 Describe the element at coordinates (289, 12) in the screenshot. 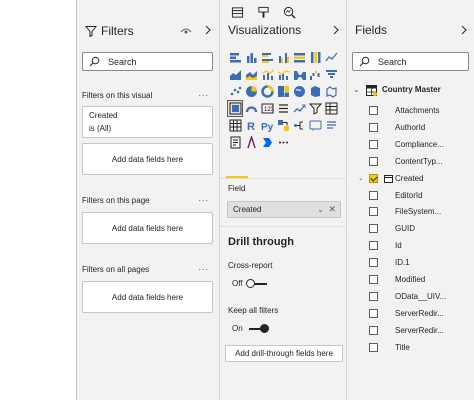

I see `analytics-tab-icon` at that location.